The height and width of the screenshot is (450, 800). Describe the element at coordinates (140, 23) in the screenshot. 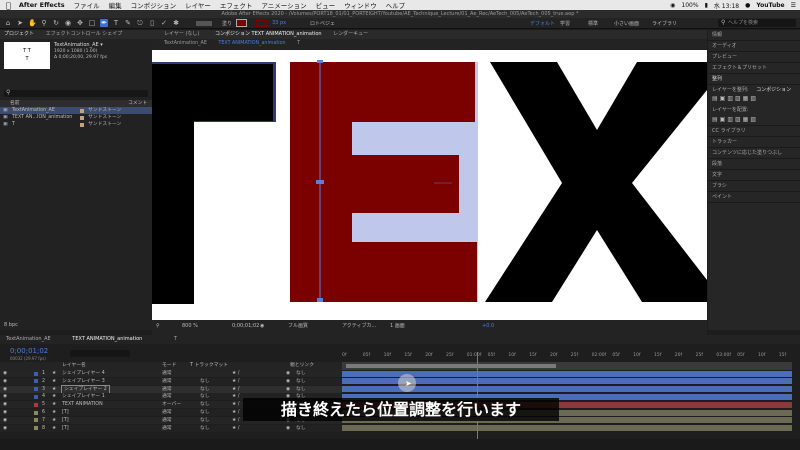

I see `clone-tool-icon: ⎋` at that location.